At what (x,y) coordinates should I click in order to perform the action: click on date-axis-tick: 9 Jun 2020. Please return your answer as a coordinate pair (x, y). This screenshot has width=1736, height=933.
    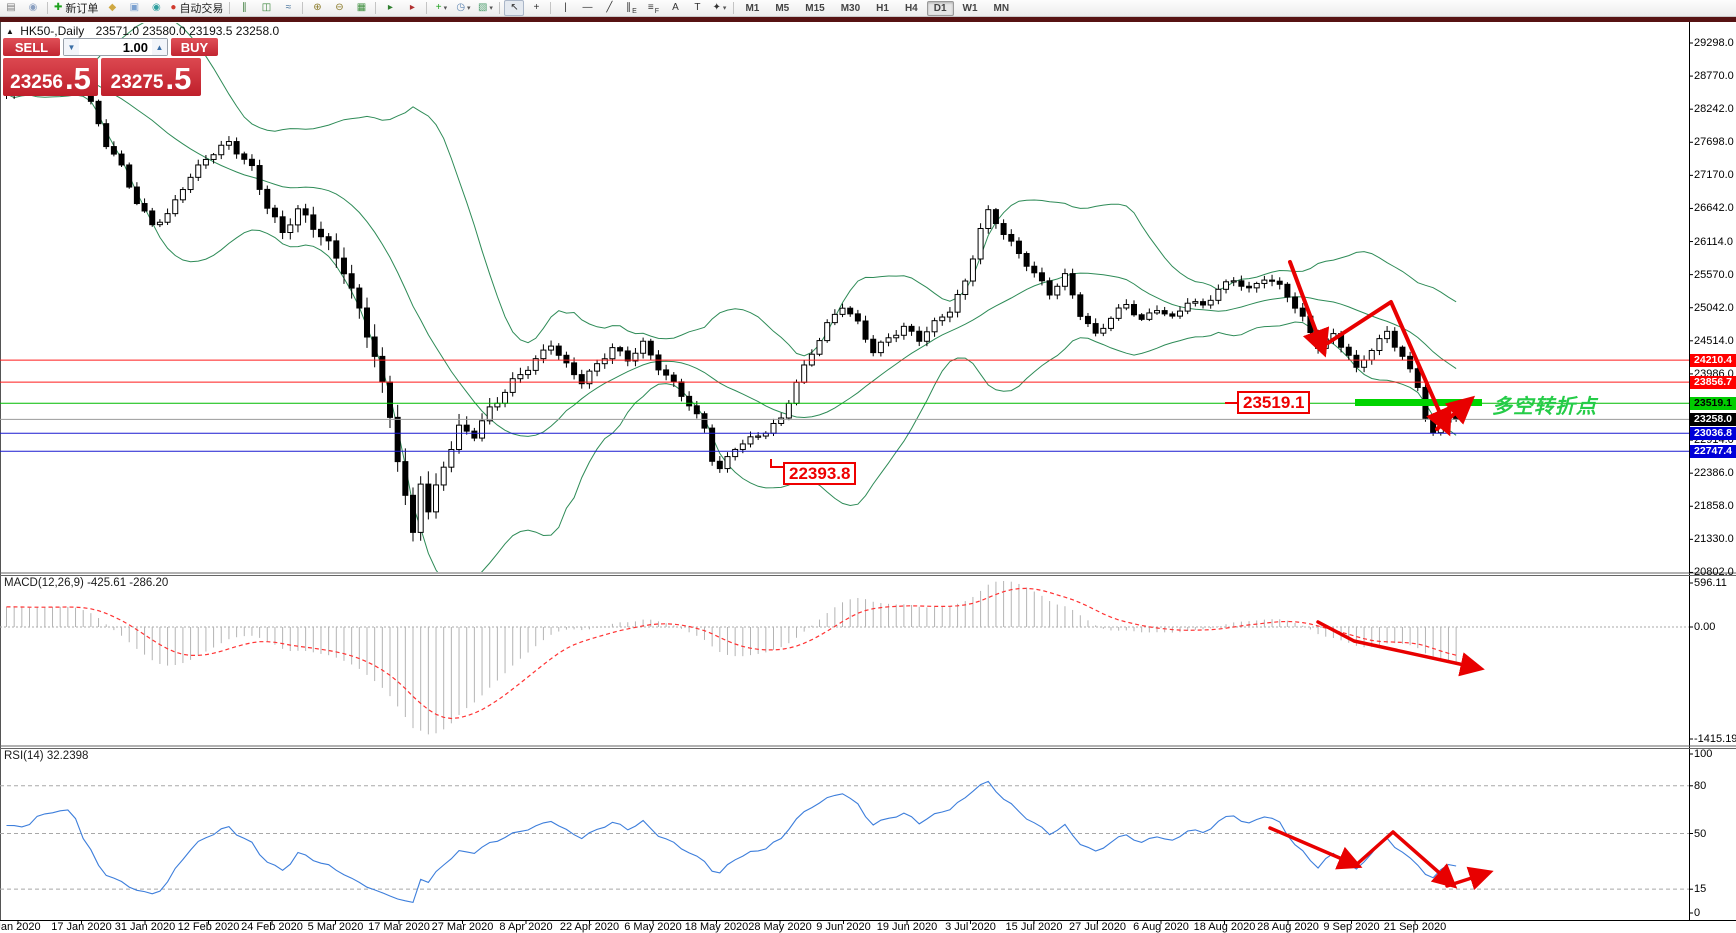
    Looking at the image, I should click on (843, 927).